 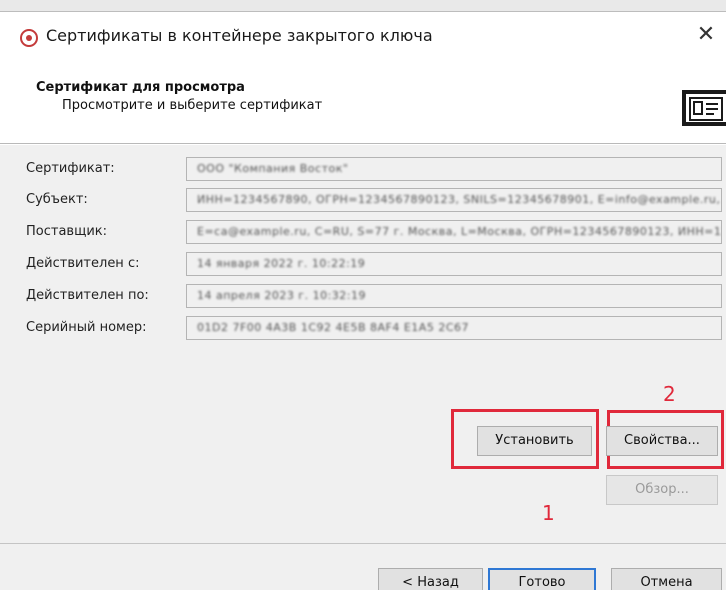 I want to click on footer-divider, so click(x=363, y=543).